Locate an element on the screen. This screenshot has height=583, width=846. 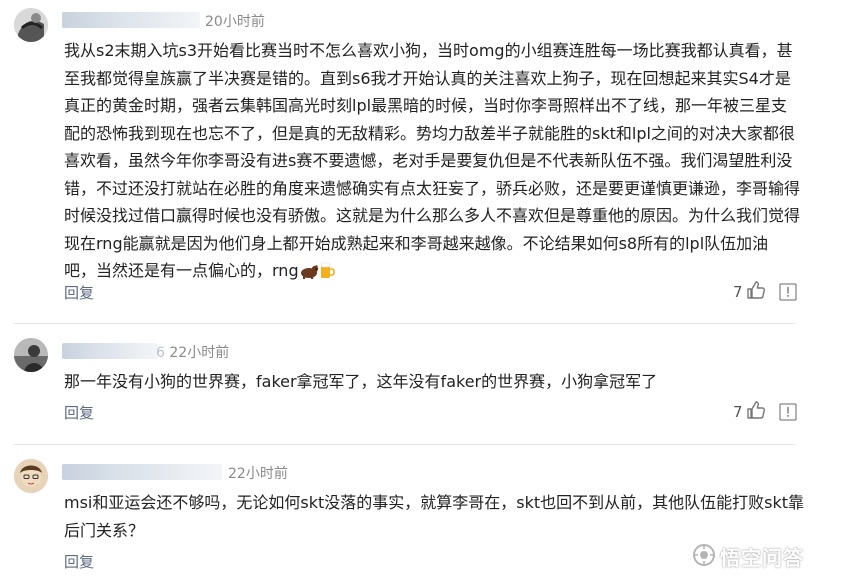
comment-time: 6 22小时前 is located at coordinates (192, 352).